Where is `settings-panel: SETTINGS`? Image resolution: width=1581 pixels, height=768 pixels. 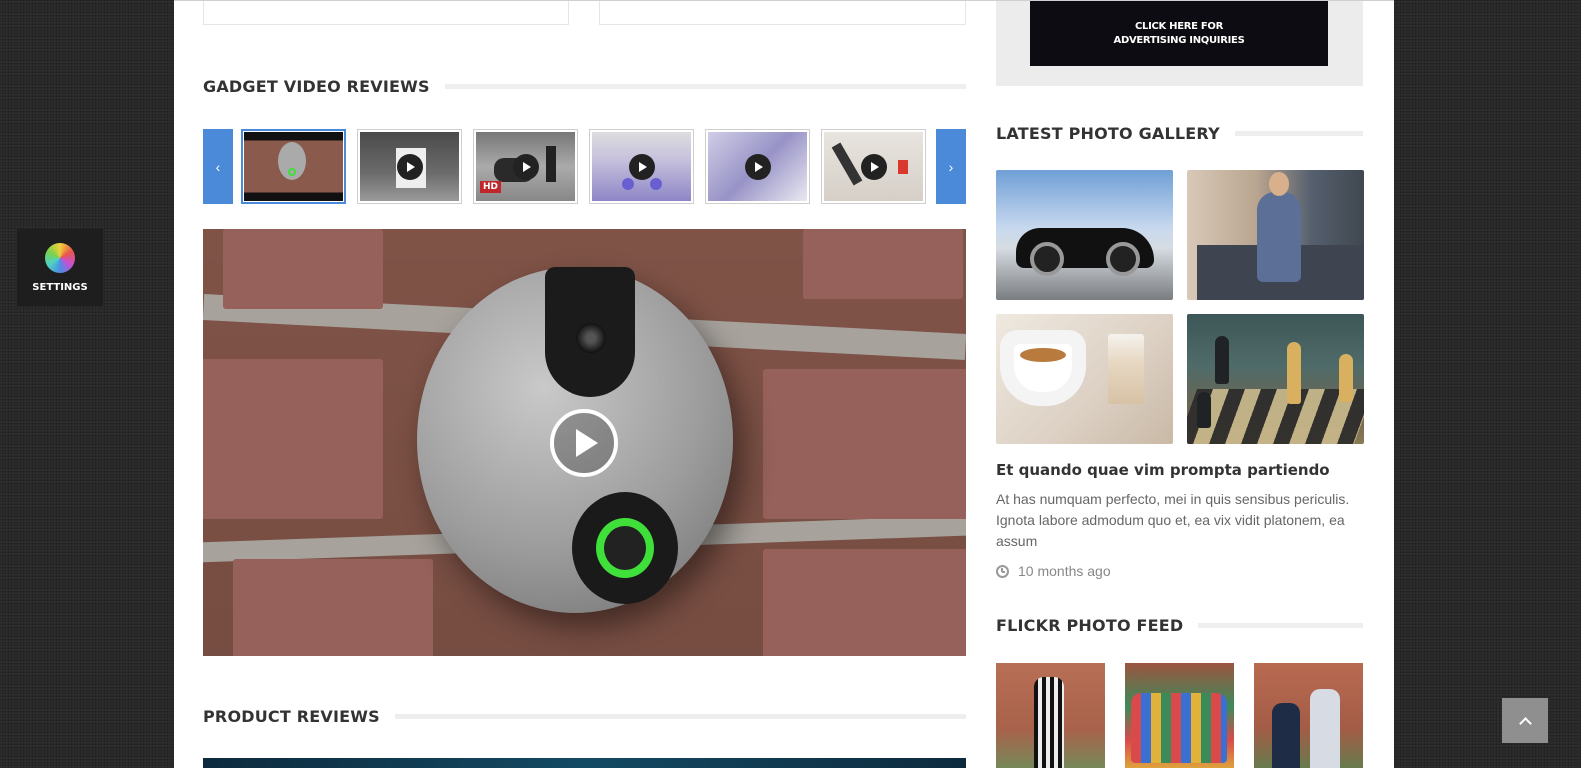 settings-panel: SETTINGS is located at coordinates (60, 267).